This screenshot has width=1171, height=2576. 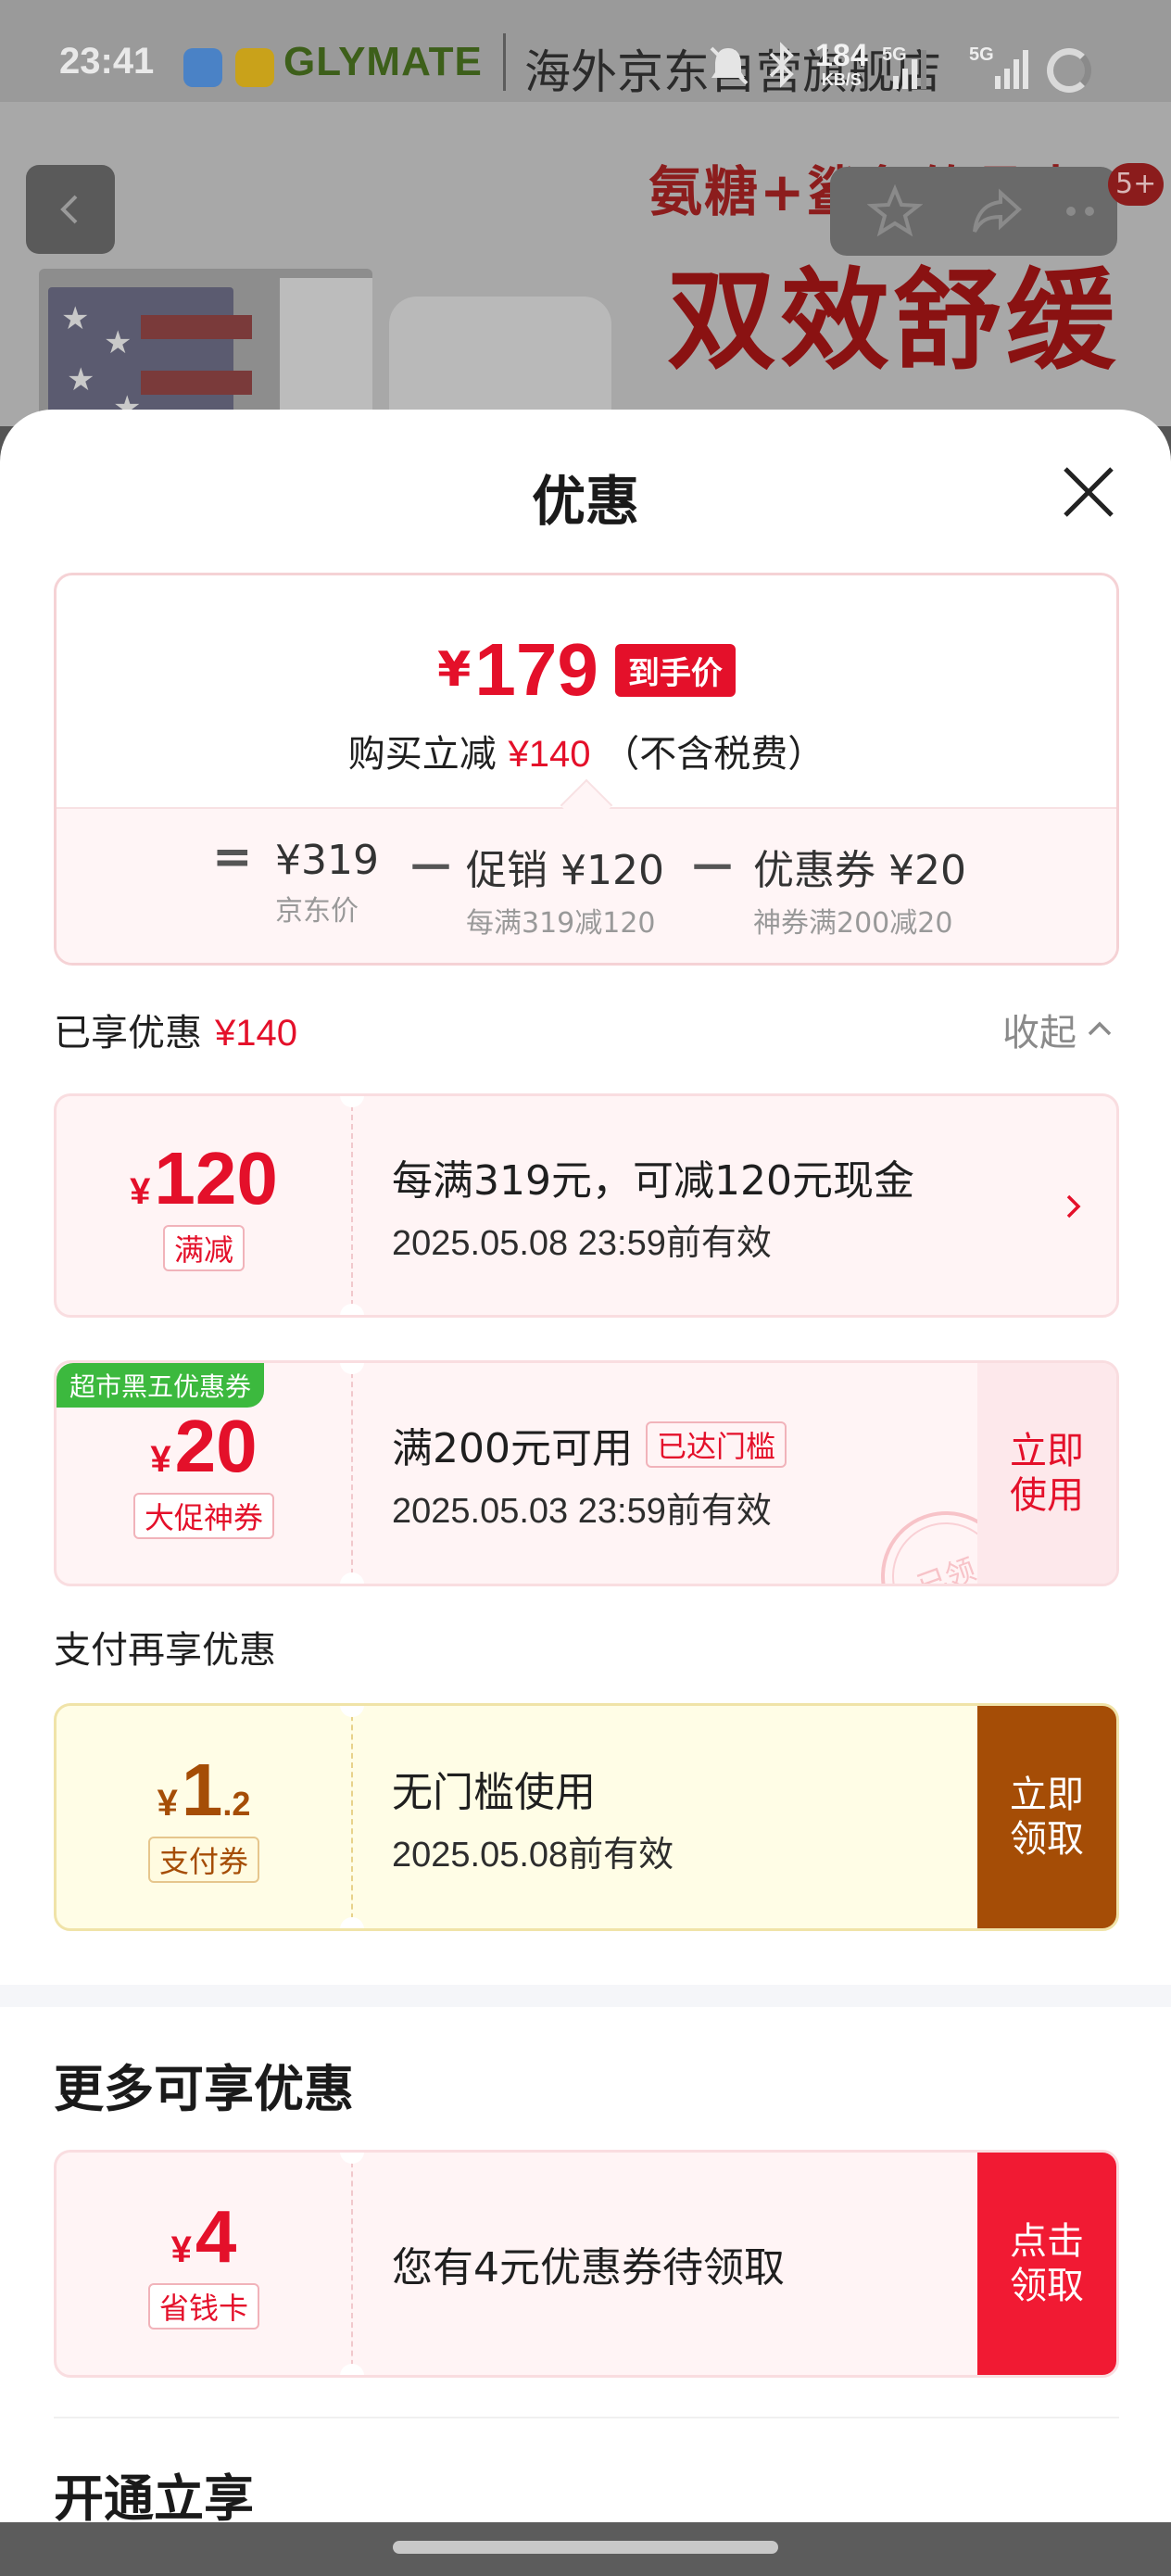 I want to click on mute-icon, so click(x=730, y=65).